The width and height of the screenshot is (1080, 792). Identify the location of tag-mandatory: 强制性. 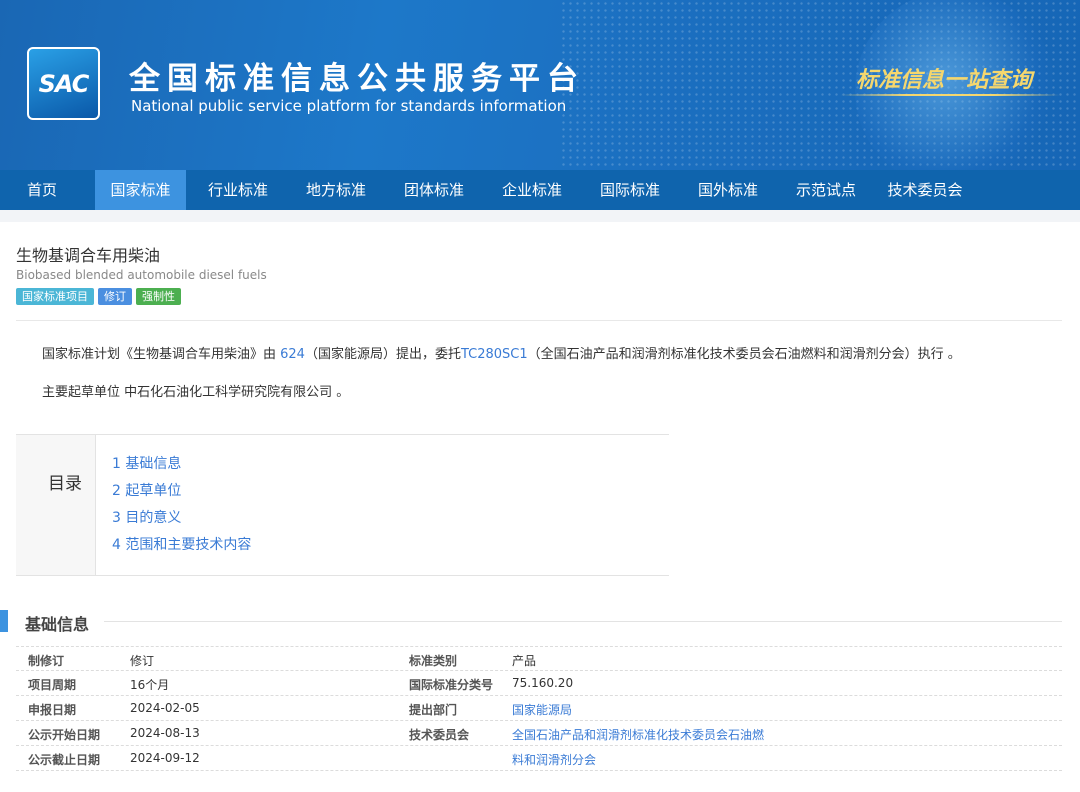
(158, 296).